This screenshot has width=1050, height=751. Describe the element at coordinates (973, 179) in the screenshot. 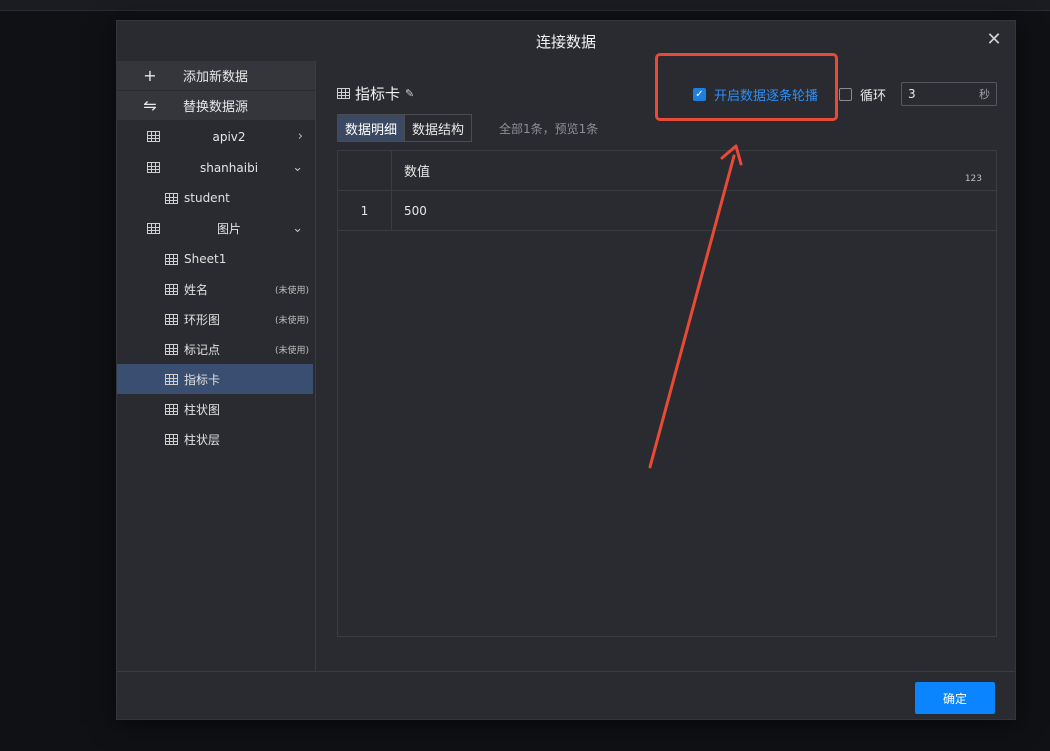

I see `number-type-icon: 123` at that location.